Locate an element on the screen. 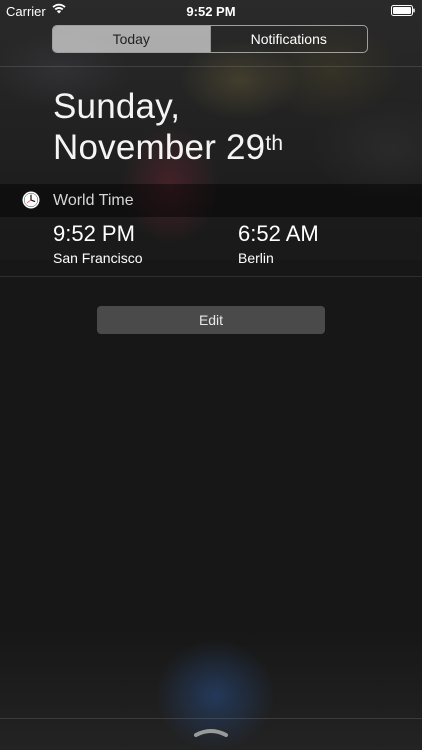 The height and width of the screenshot is (750, 422). header-divider is located at coordinates (211, 66).